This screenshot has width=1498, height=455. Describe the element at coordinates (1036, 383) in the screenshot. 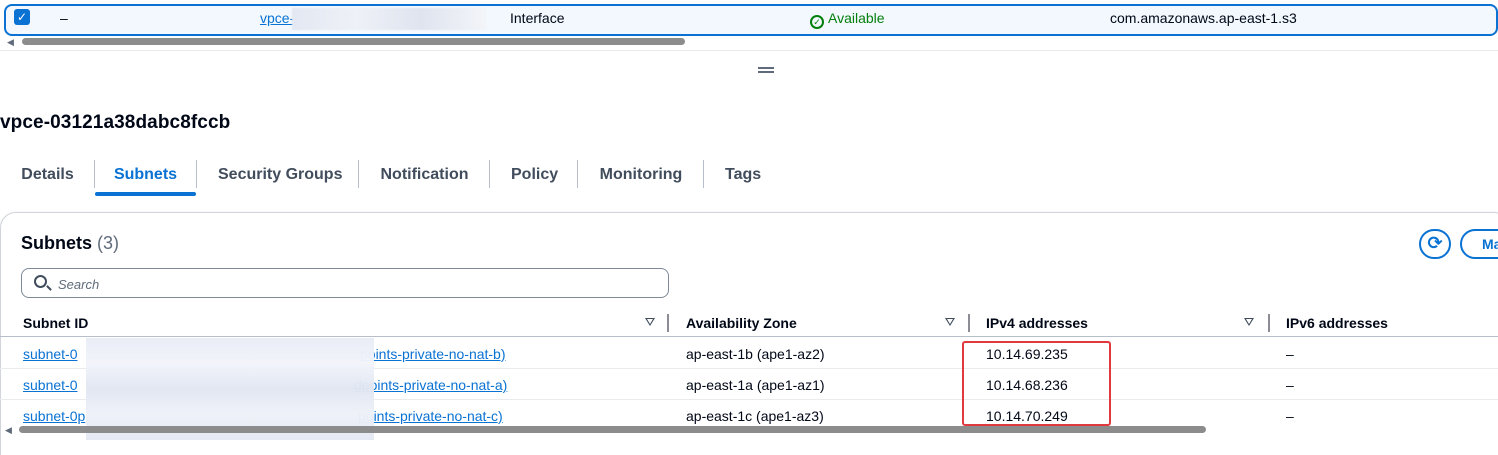

I see `ipv4-highlight-box` at that location.